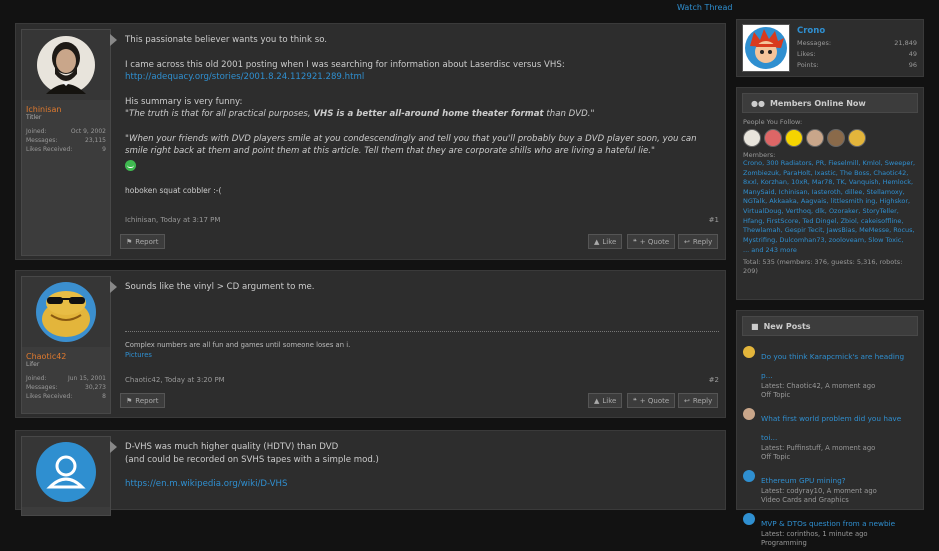  I want to click on user-title: Titler, so click(34, 117).